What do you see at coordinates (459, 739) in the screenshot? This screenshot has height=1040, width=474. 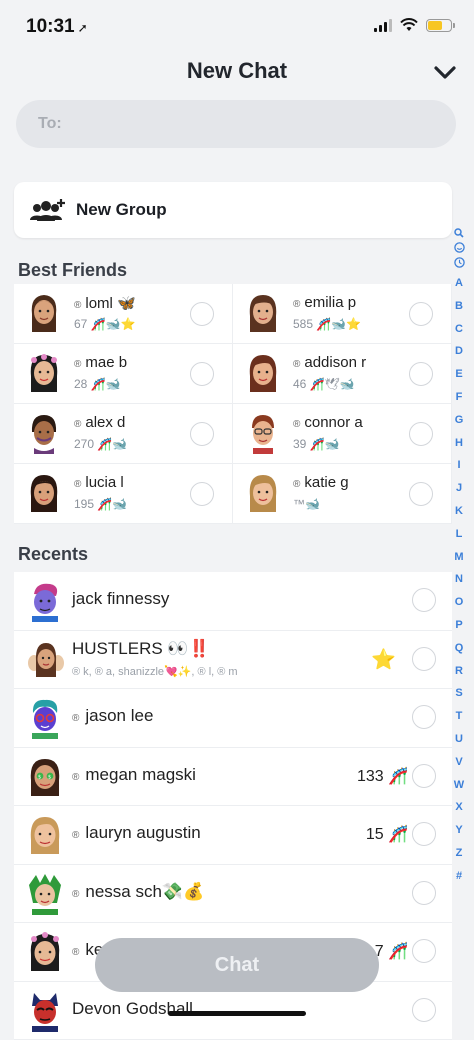 I see `index-letter: U` at bounding box center [459, 739].